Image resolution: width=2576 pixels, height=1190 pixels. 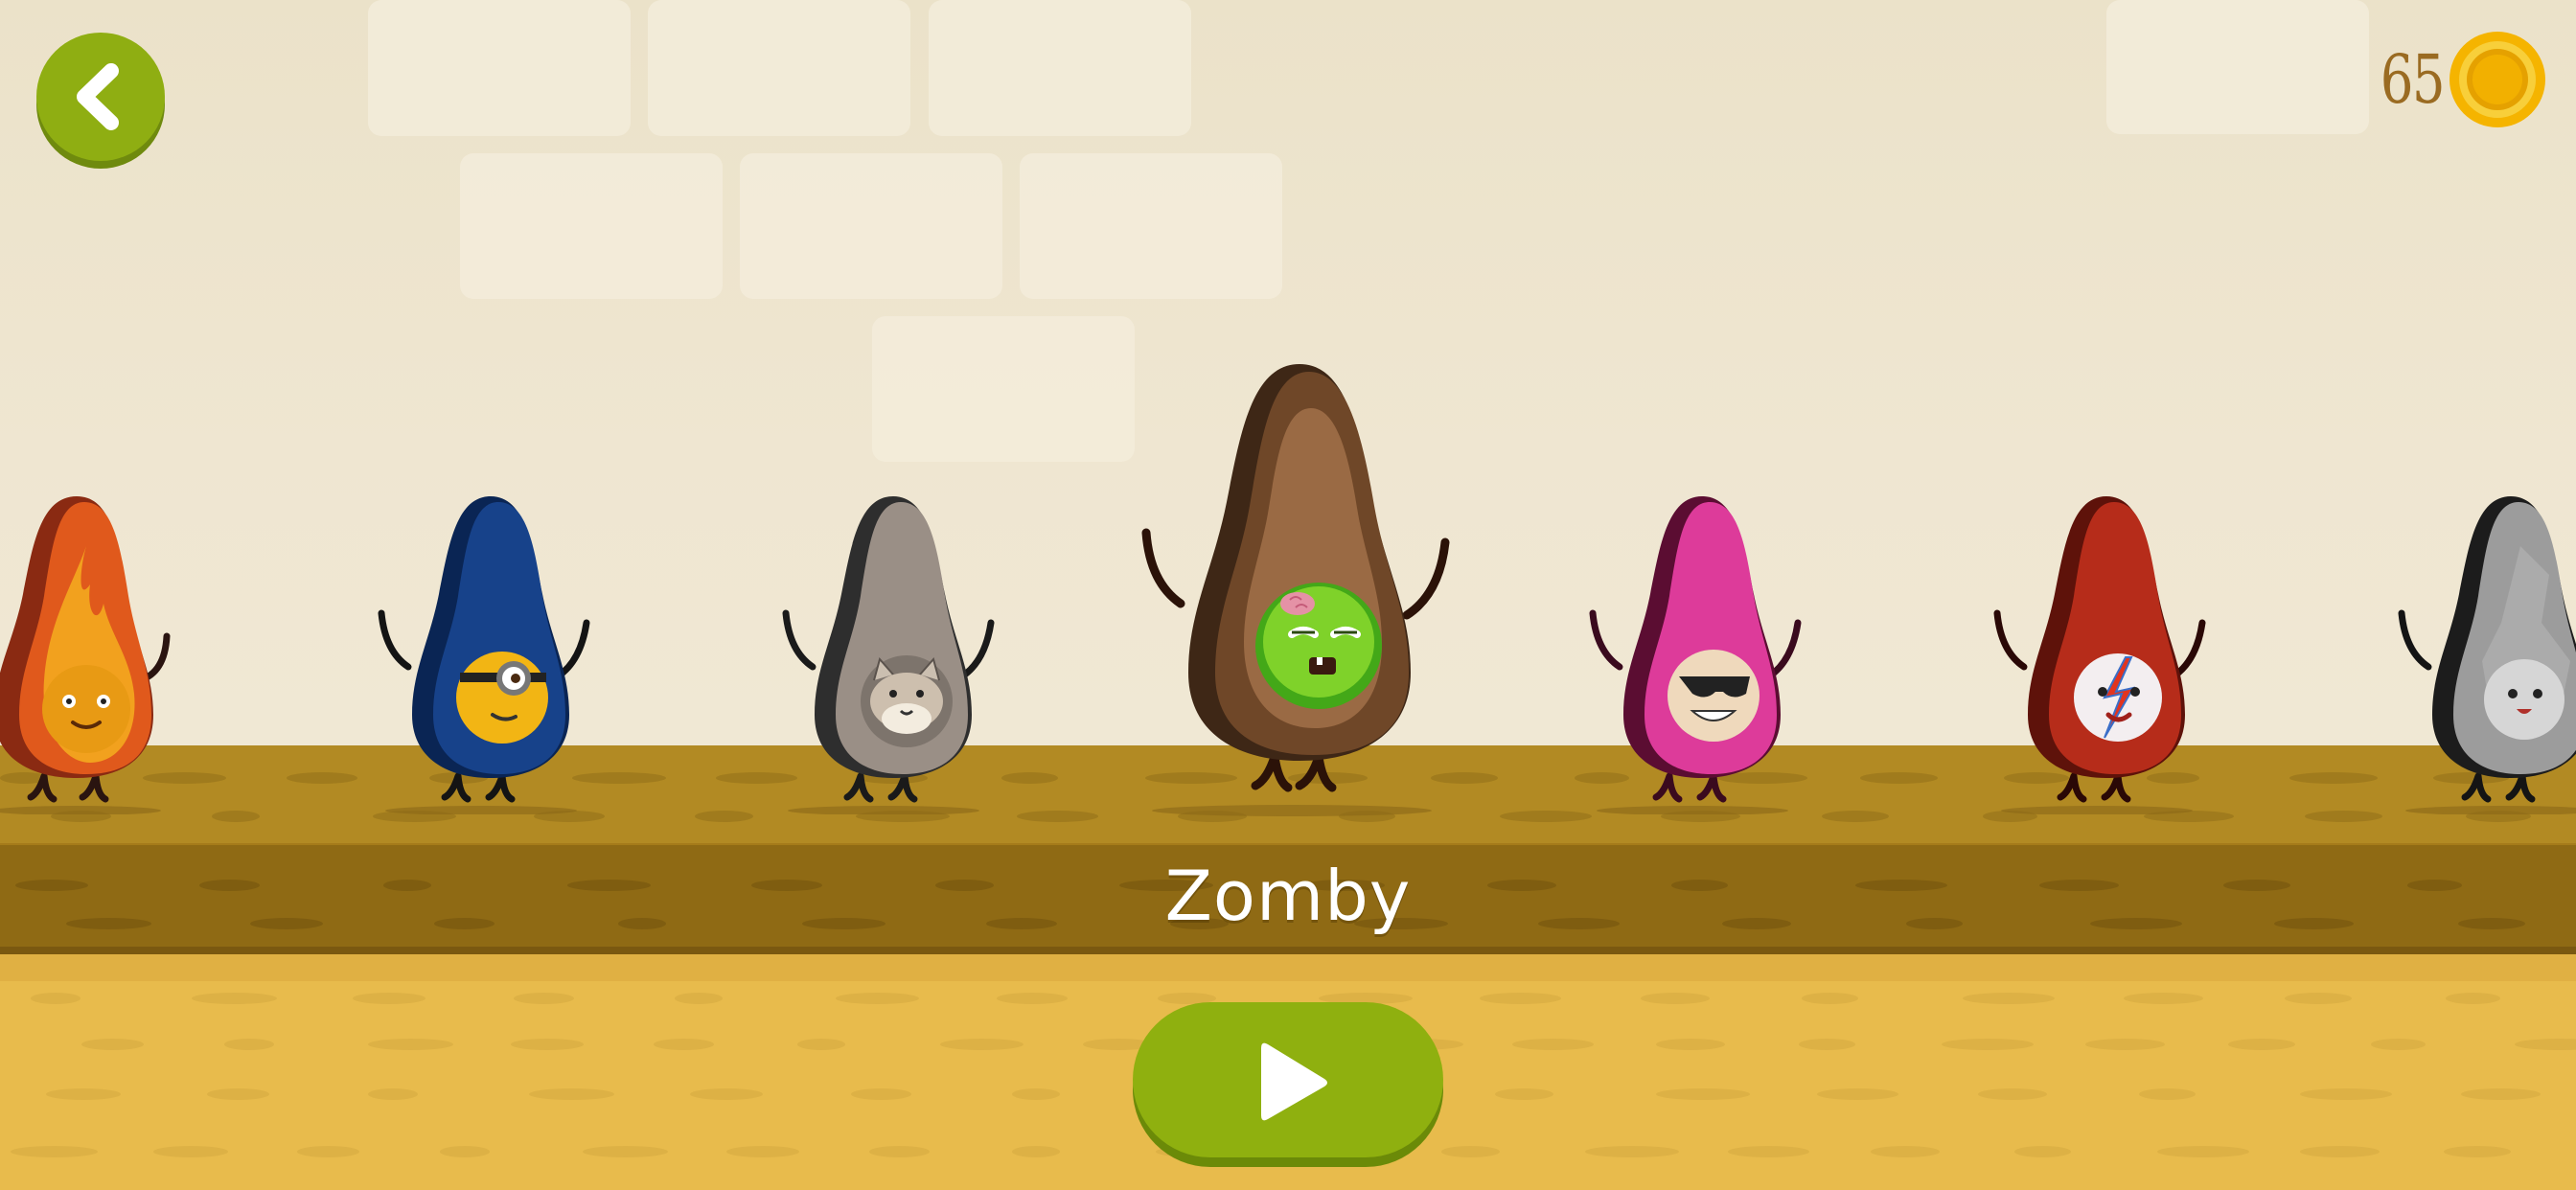 I want to click on character-zomby-selected, so click(x=1294, y=590).